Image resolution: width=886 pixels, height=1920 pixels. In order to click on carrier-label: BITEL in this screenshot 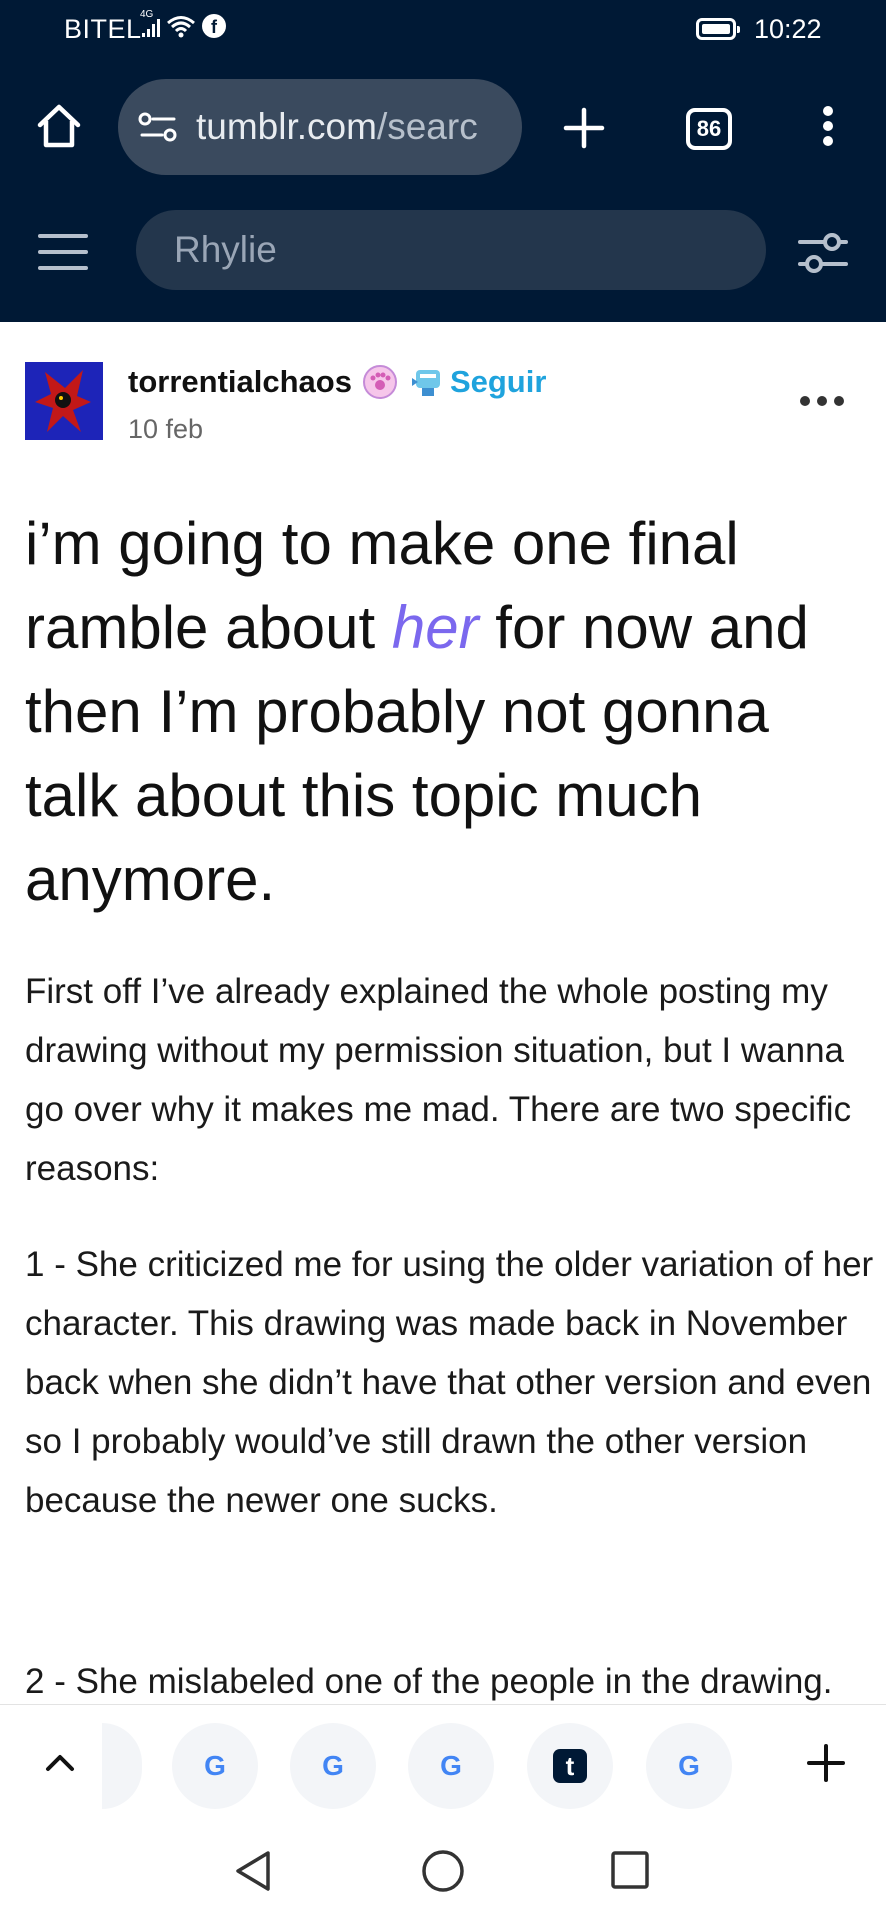, I will do `click(103, 29)`.